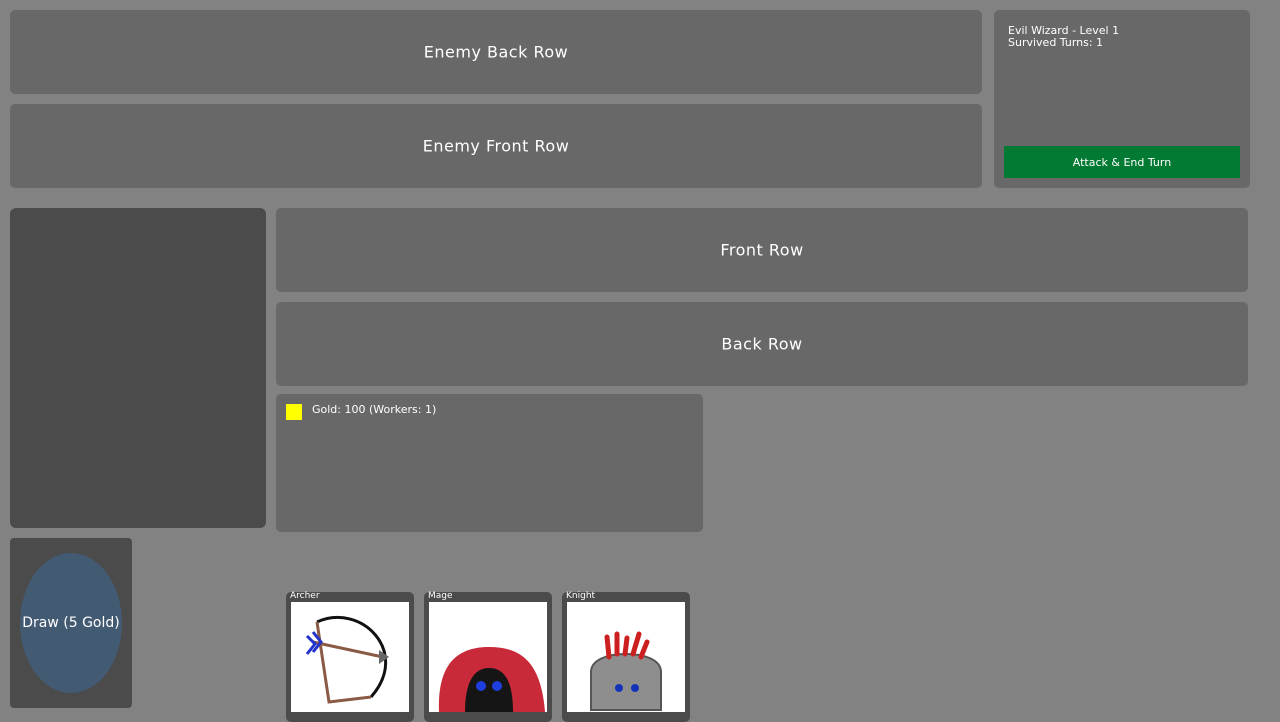 The height and width of the screenshot is (722, 1280). I want to click on card-mage: Mage, so click(488, 656).